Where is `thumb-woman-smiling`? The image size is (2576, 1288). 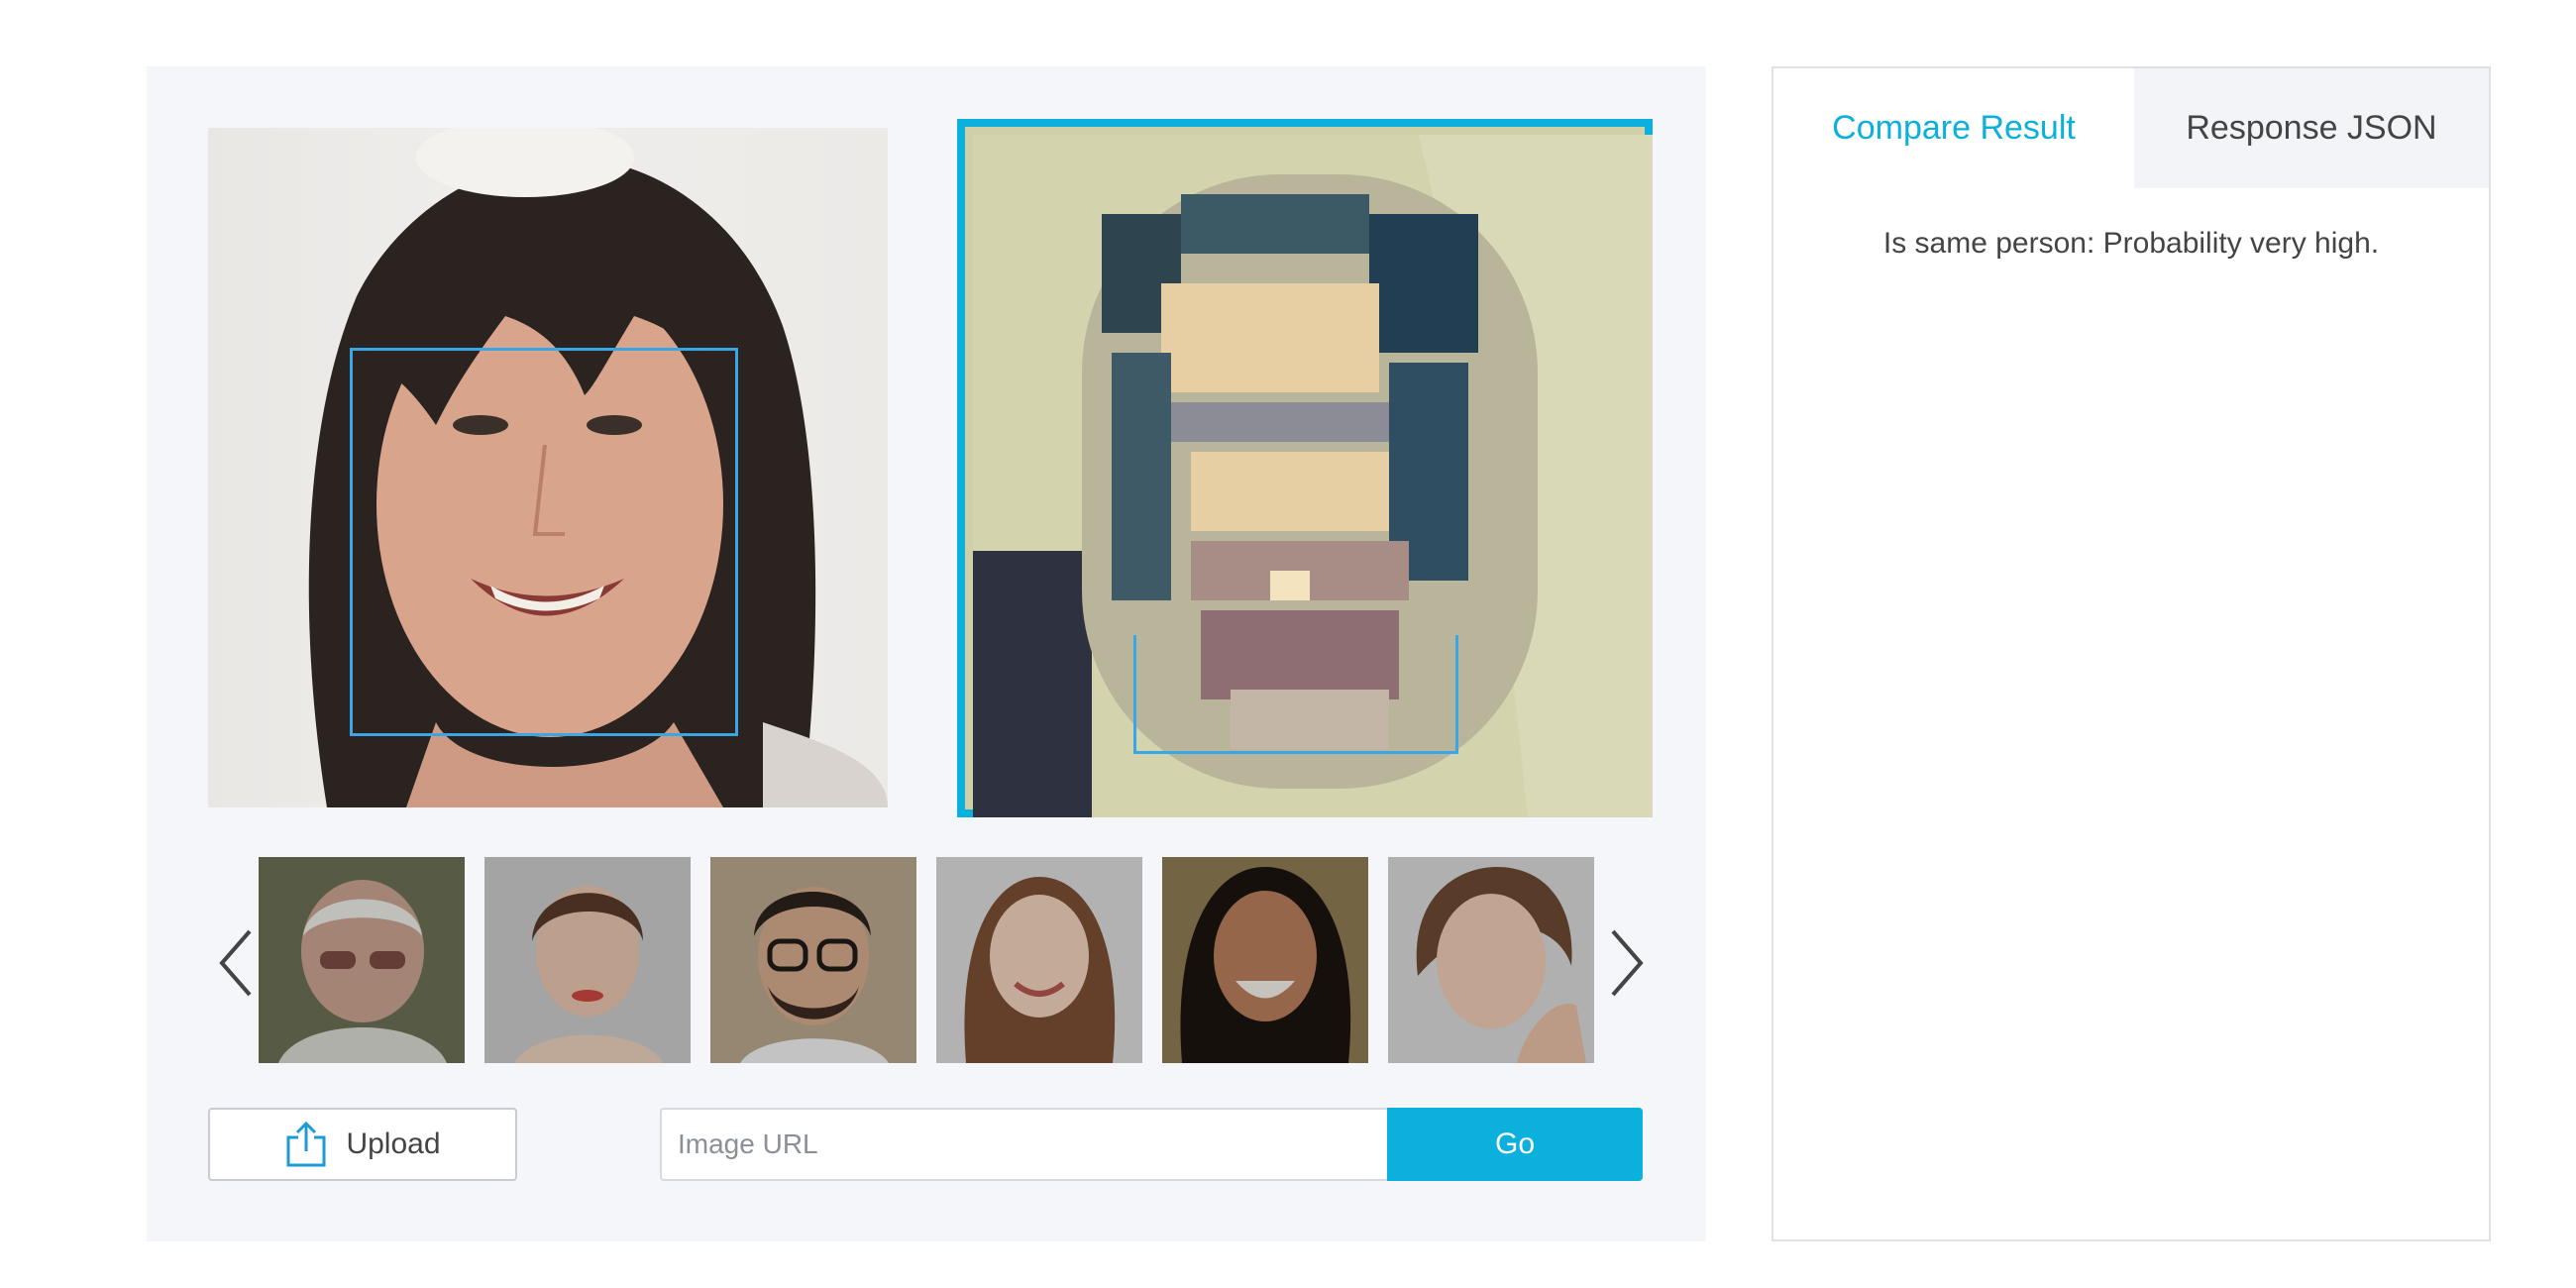 thumb-woman-smiling is located at coordinates (1039, 960).